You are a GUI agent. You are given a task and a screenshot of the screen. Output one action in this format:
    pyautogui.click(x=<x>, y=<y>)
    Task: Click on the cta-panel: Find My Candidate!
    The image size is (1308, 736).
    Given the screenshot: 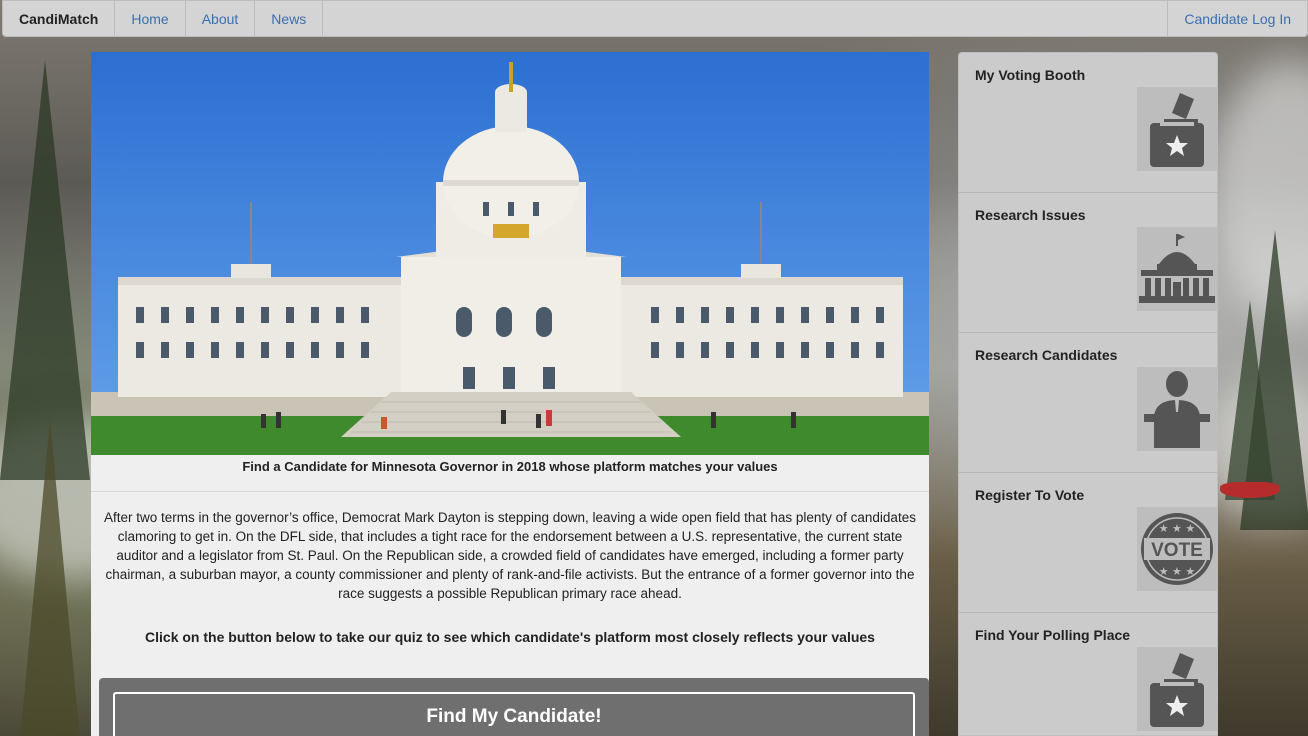 What is the action you would take?
    pyautogui.click(x=514, y=707)
    